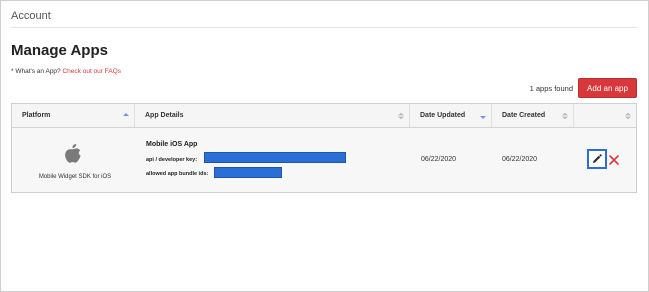 This screenshot has height=292, width=649. I want to click on redacted-bundle-ids, so click(248, 172).